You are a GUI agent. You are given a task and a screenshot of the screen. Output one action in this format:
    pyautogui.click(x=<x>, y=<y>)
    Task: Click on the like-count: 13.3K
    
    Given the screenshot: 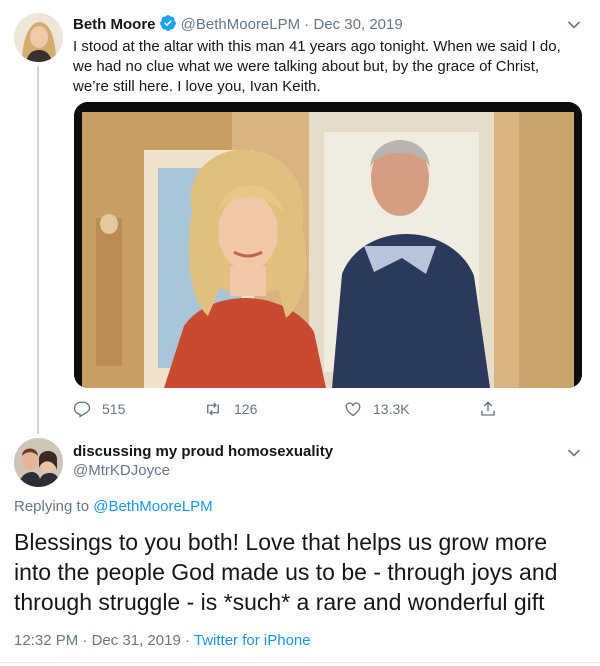 What is the action you would take?
    pyautogui.click(x=391, y=409)
    